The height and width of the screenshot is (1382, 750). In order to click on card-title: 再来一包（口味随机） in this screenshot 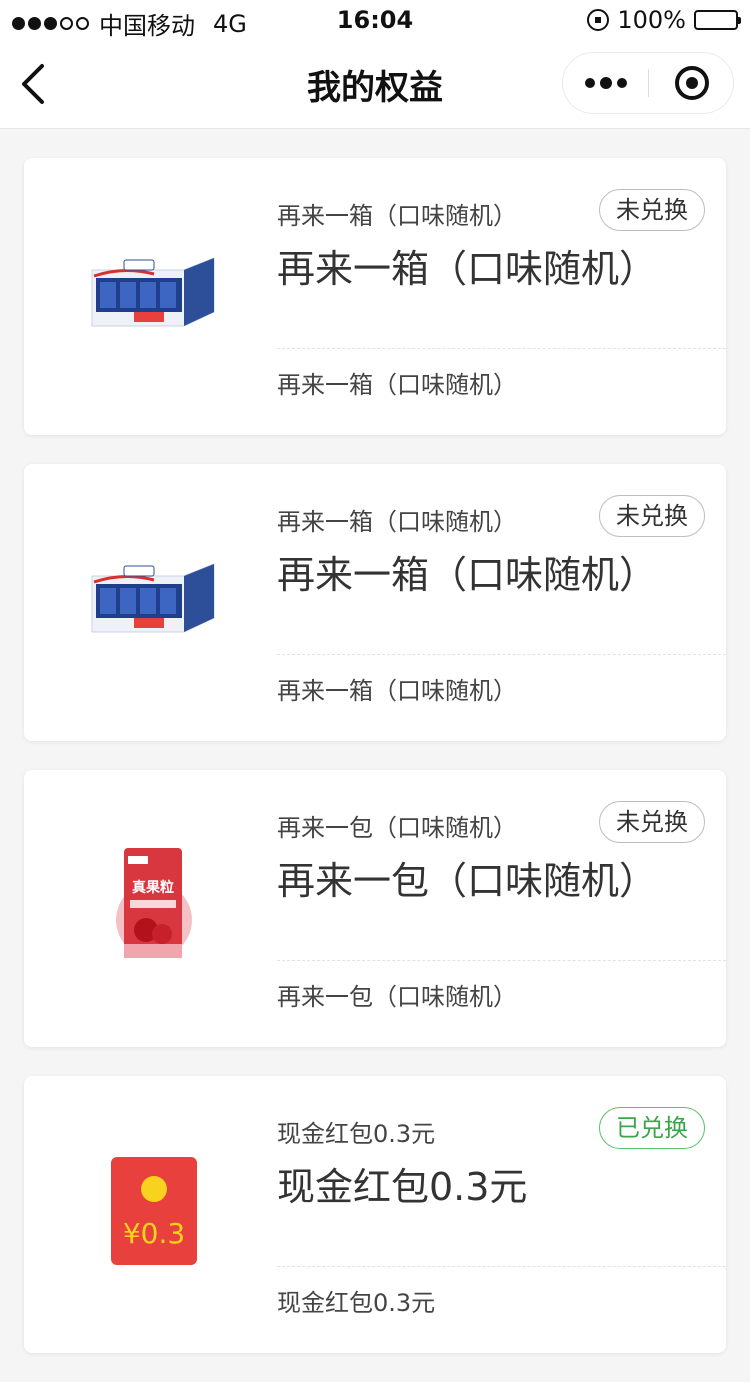, I will do `click(467, 881)`.